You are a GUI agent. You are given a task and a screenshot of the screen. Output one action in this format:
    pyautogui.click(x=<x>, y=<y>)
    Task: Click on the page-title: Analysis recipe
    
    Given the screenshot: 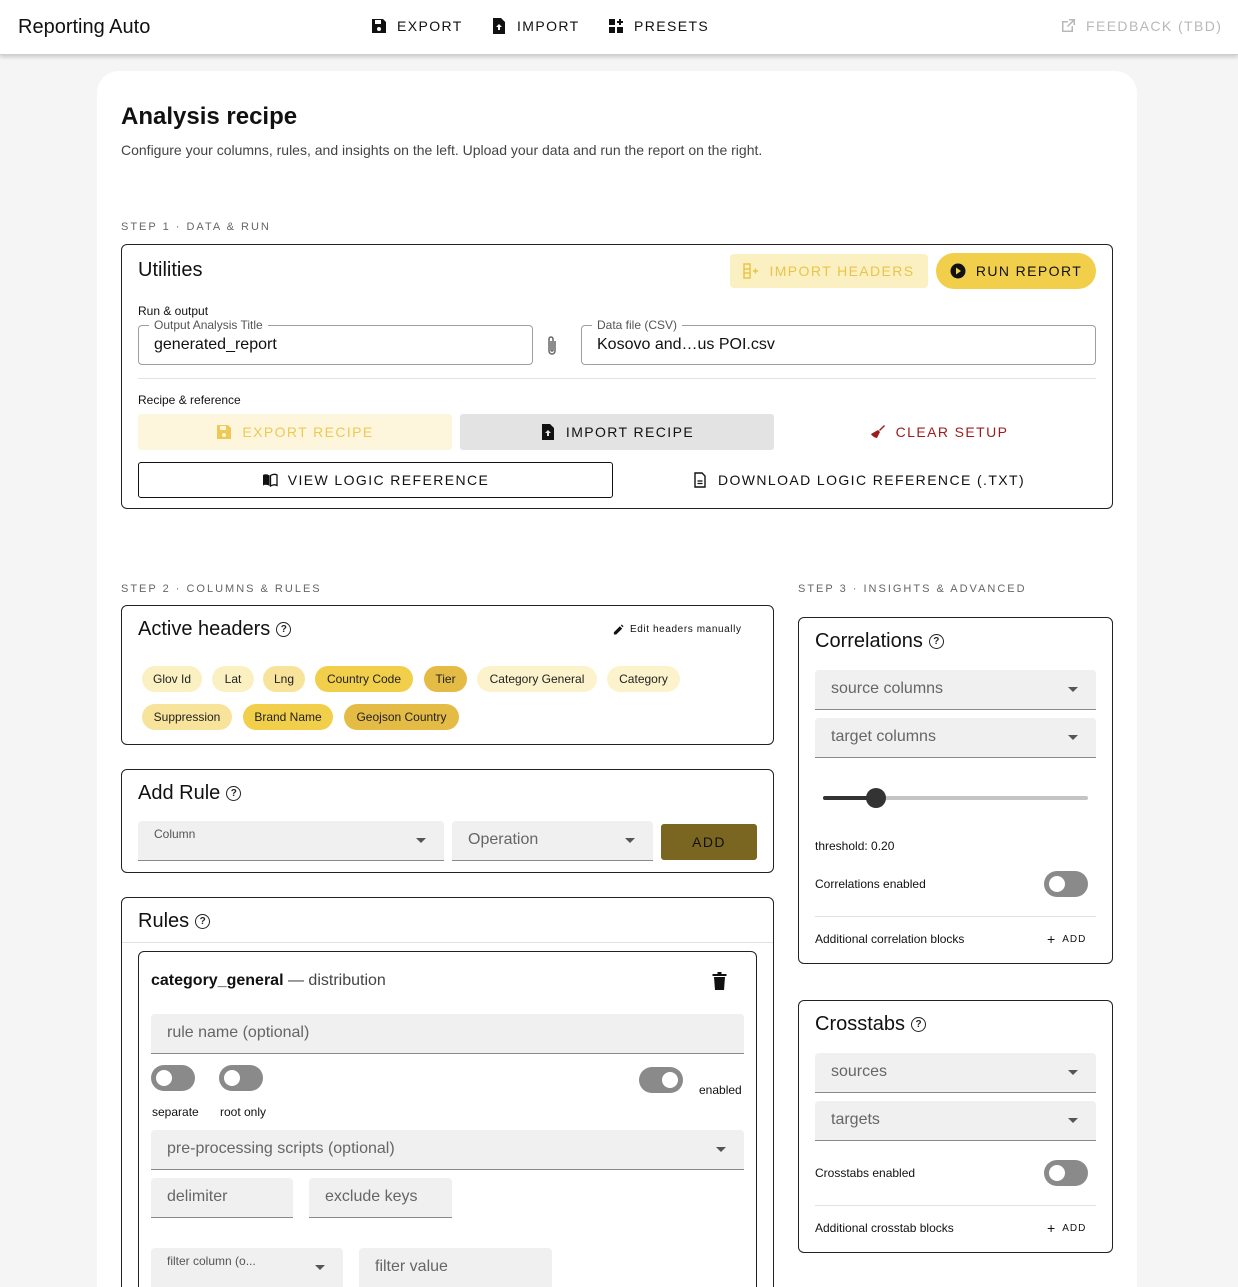 What is the action you would take?
    pyautogui.click(x=209, y=116)
    